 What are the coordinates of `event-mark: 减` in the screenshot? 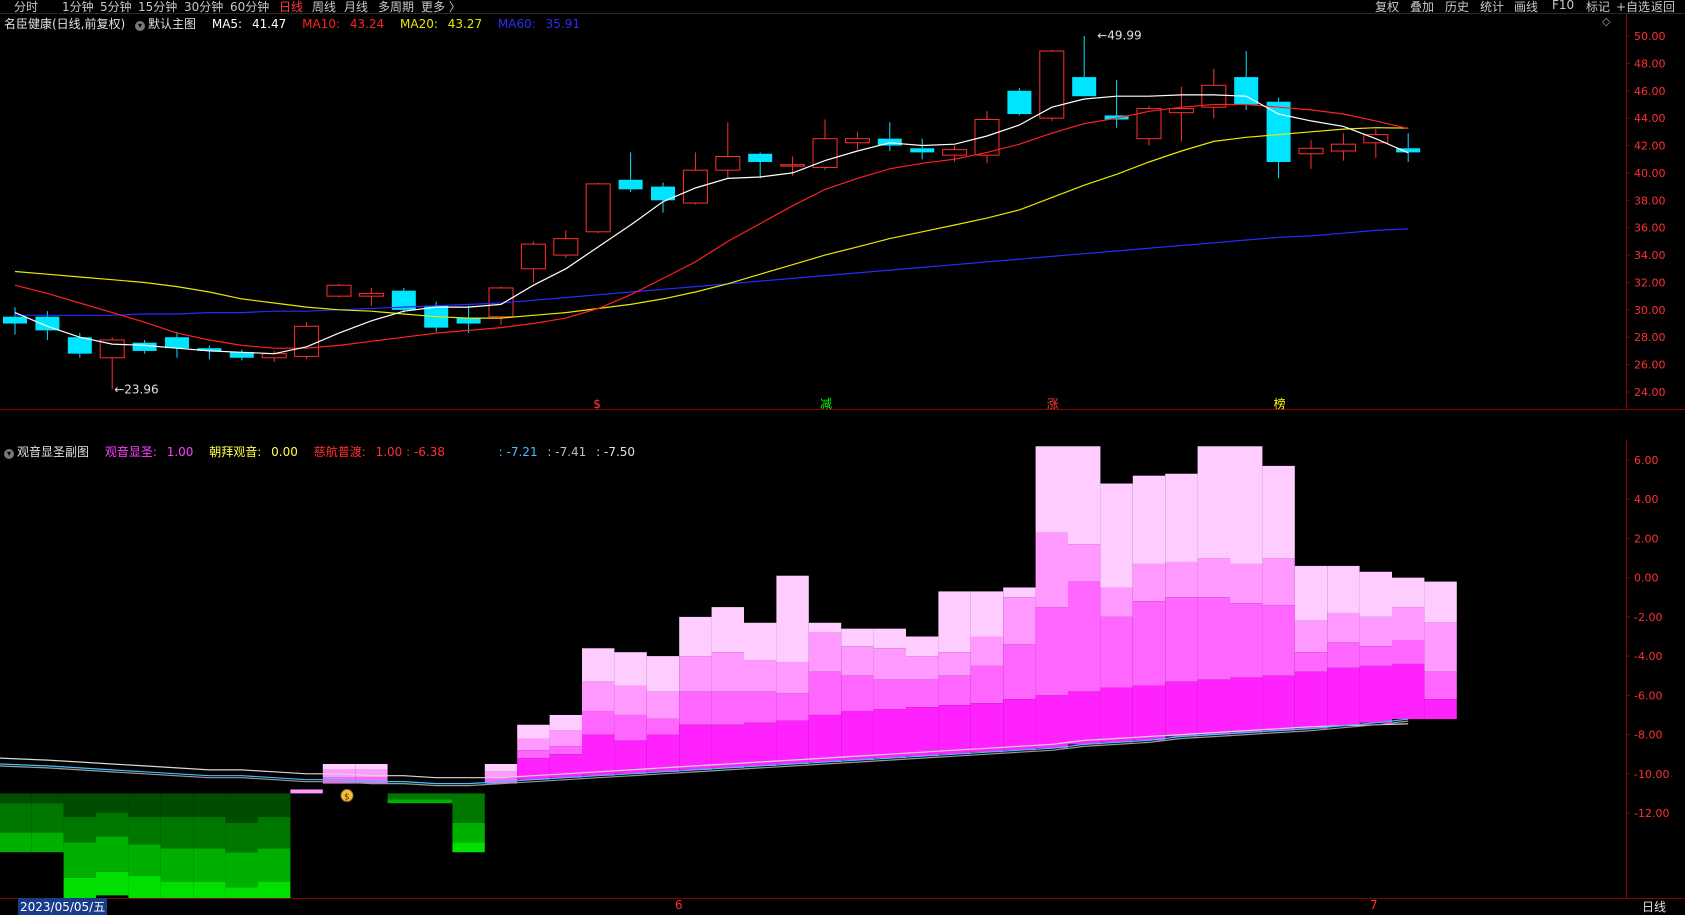 It's located at (826, 403).